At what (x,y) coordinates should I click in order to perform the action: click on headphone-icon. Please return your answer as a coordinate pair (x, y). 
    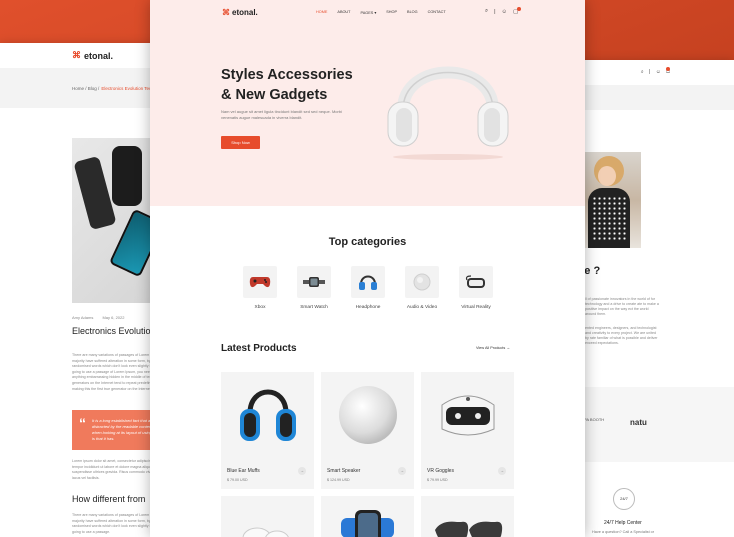
    Looking at the image, I should click on (368, 282).